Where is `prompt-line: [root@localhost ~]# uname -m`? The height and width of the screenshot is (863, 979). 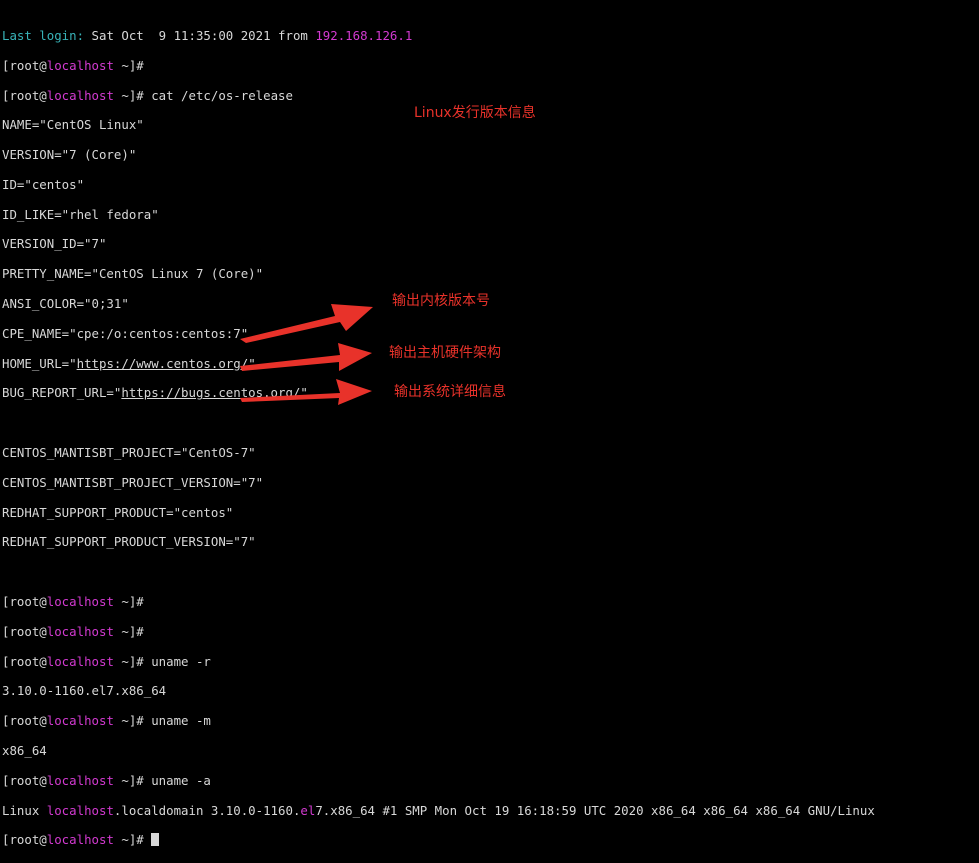 prompt-line: [root@localhost ~]# uname -m is located at coordinates (489, 721).